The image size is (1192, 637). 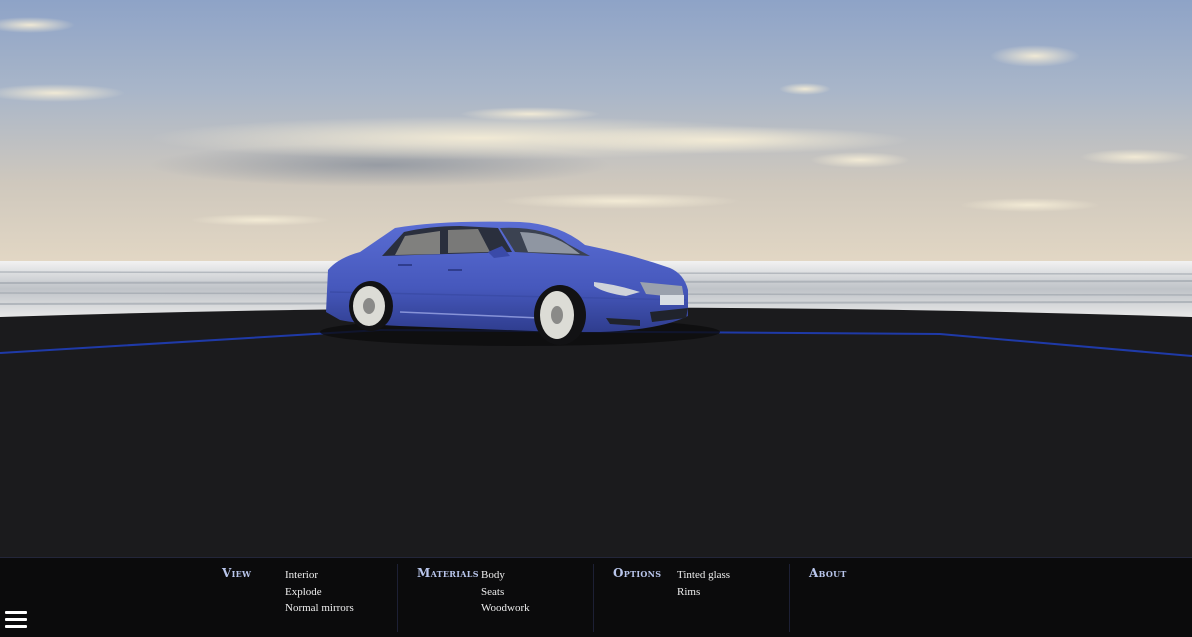 What do you see at coordinates (885, 597) in the screenshot?
I see `menu-group-about: About` at bounding box center [885, 597].